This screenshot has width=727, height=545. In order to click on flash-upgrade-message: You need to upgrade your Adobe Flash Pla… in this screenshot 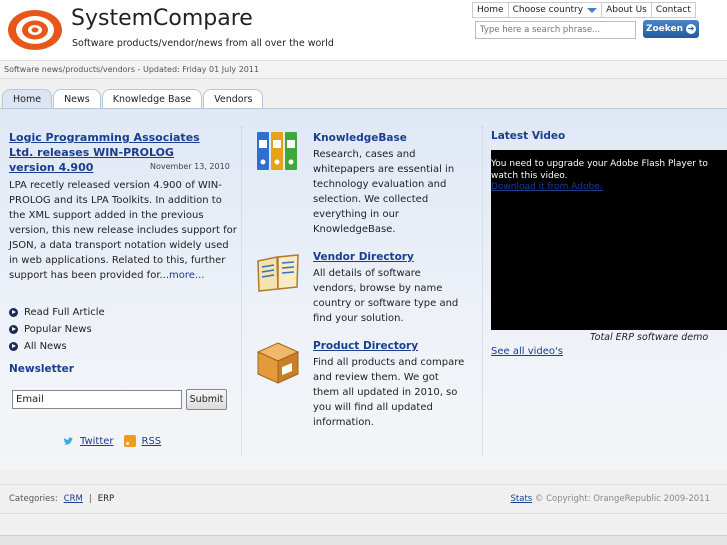, I will do `click(599, 170)`.